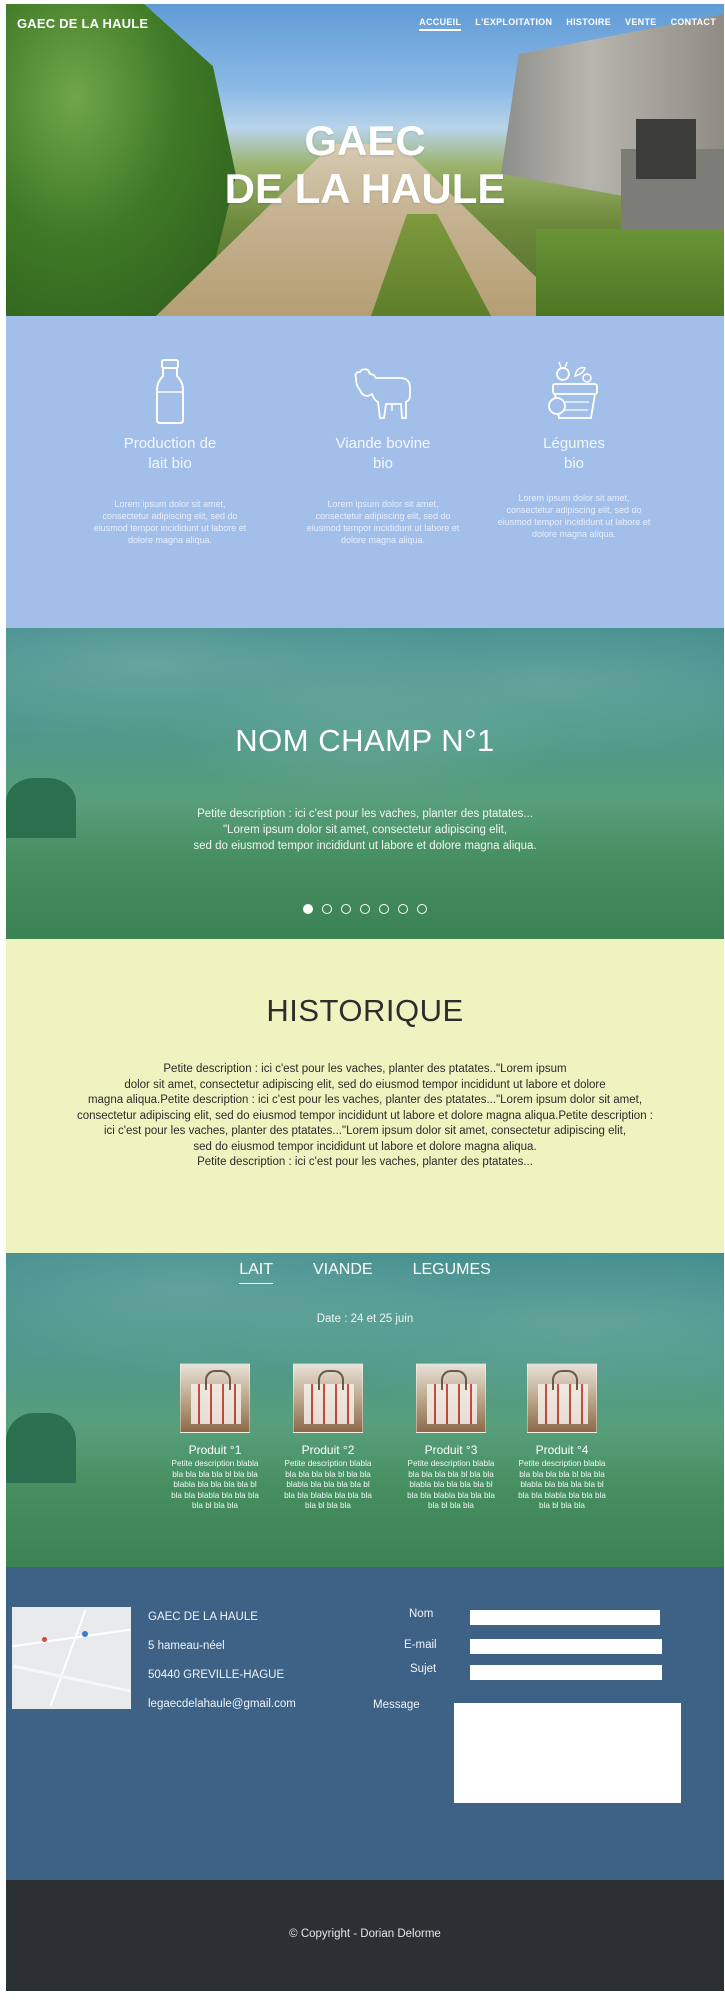 The width and height of the screenshot is (725, 2000). Describe the element at coordinates (328, 1450) in the screenshot. I see `product-name: Produit °2` at that location.